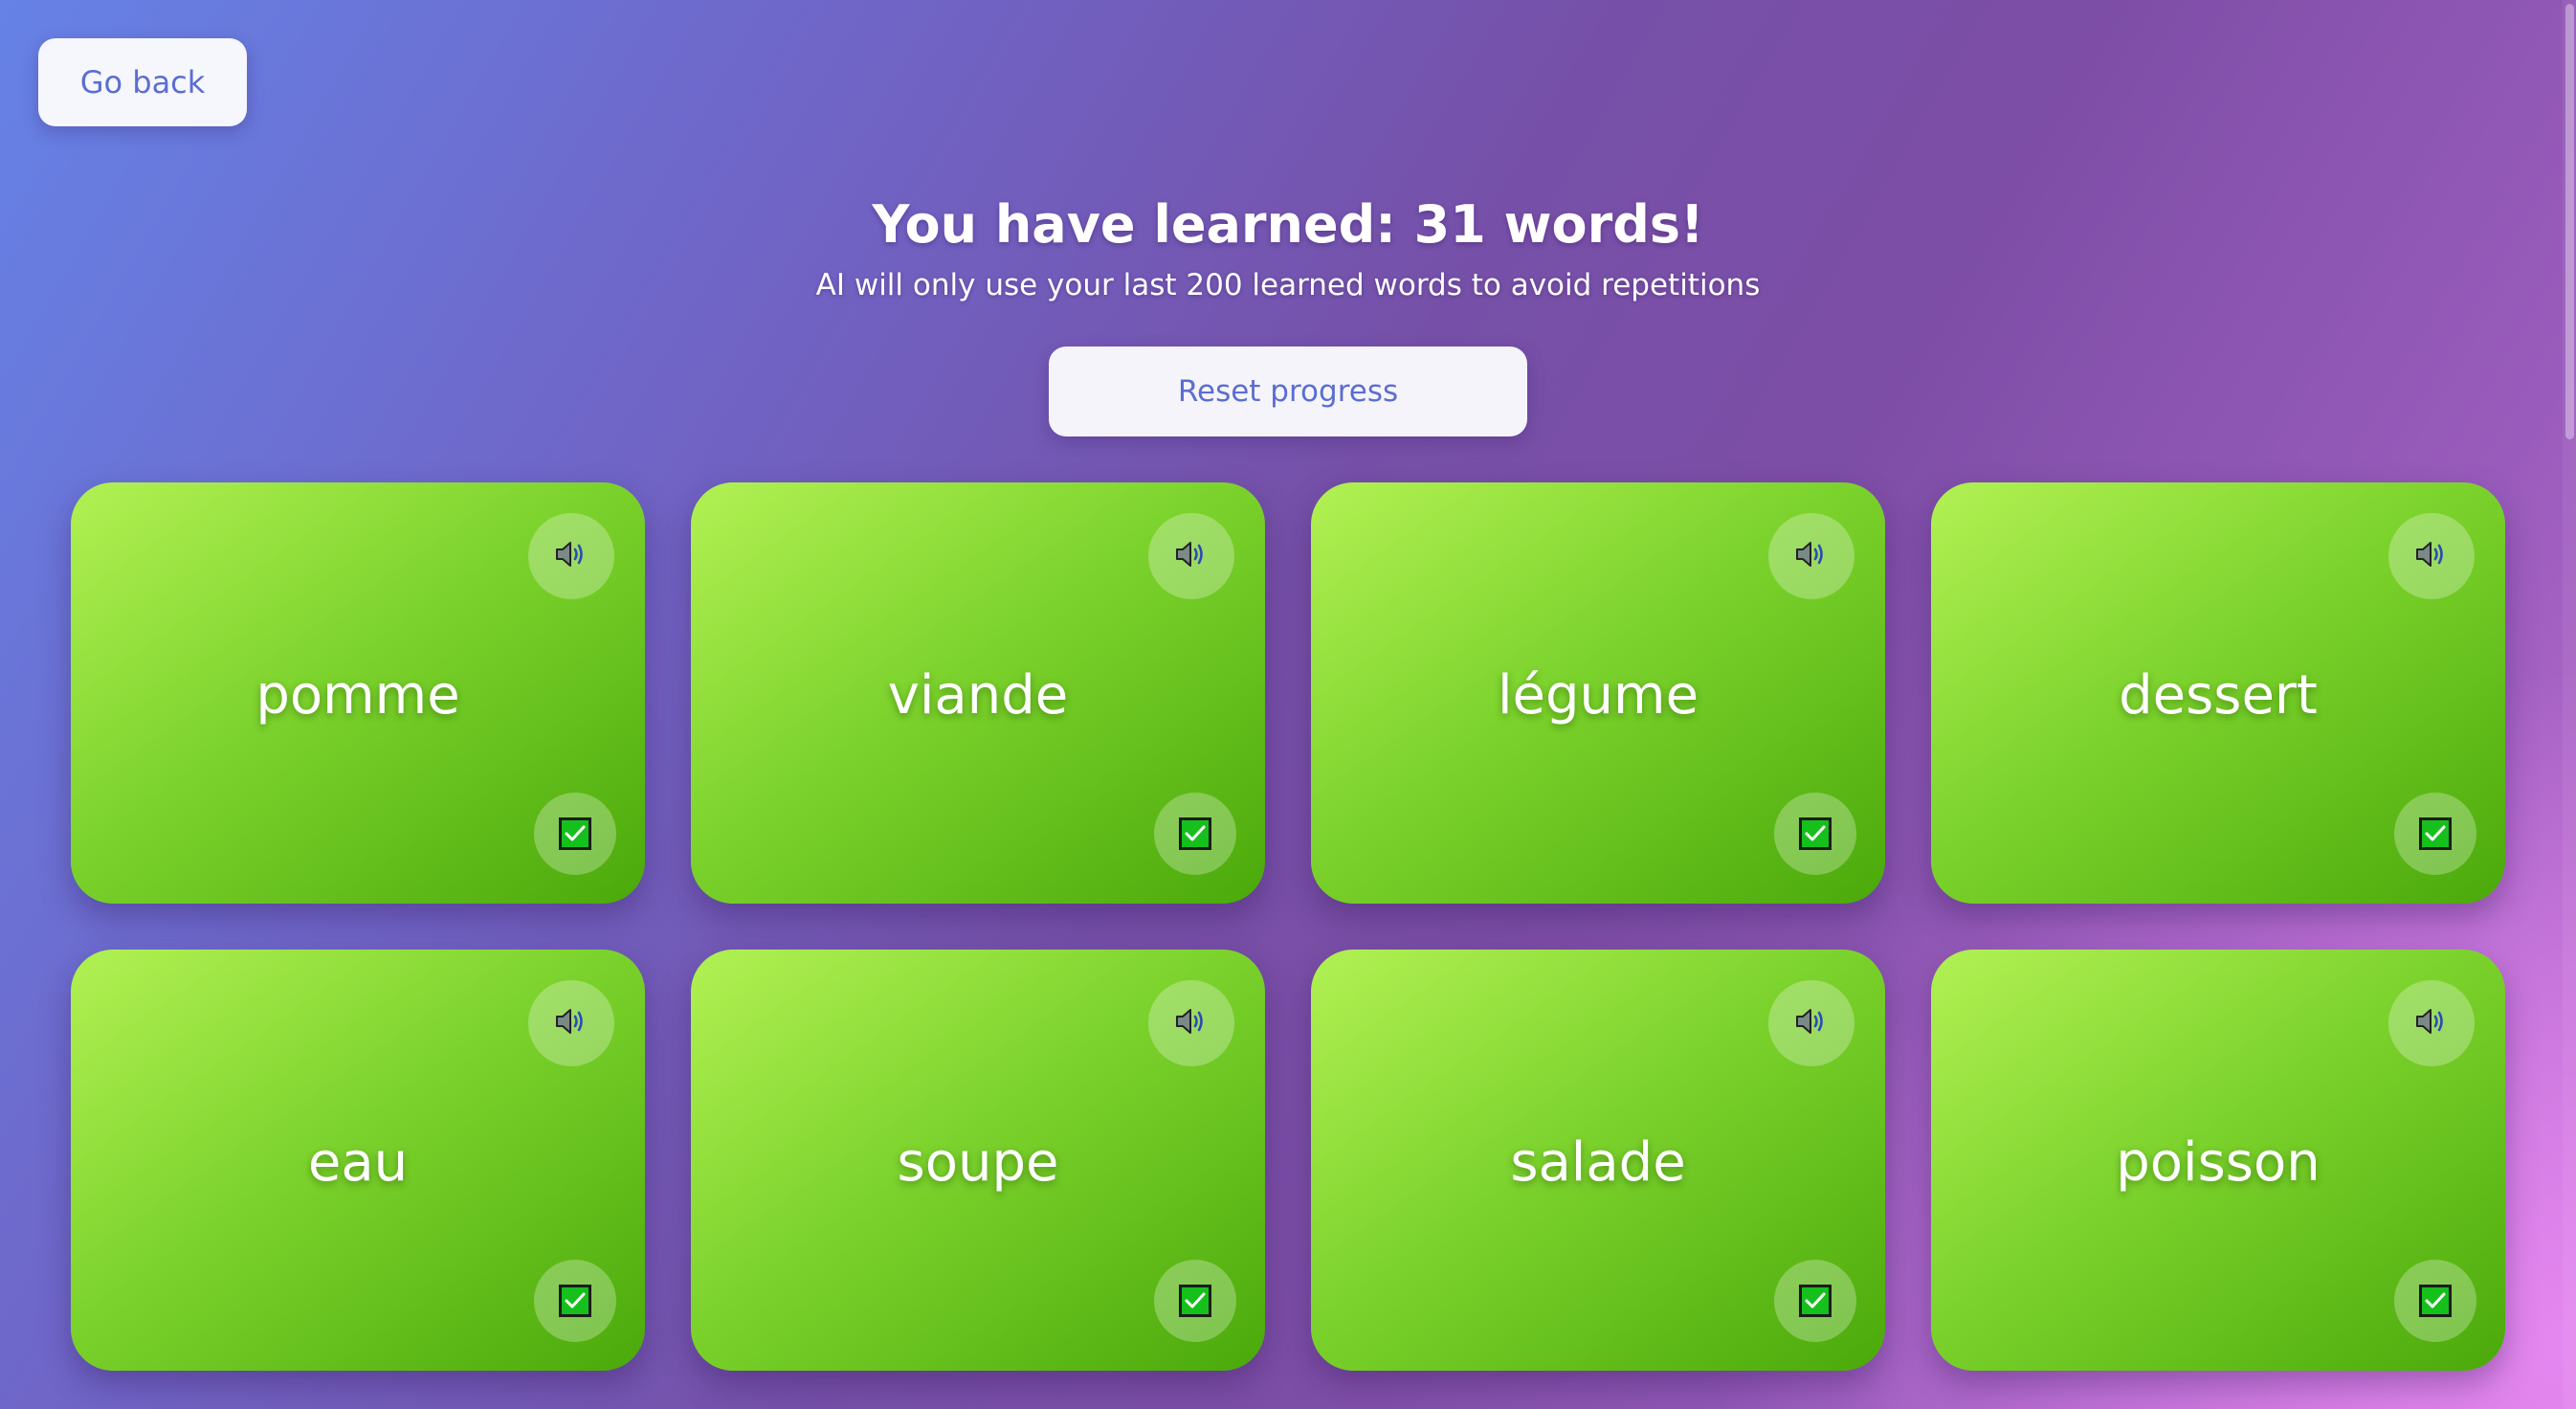 This screenshot has height=1409, width=2576. I want to click on page-scrollbar, so click(2569, 704).